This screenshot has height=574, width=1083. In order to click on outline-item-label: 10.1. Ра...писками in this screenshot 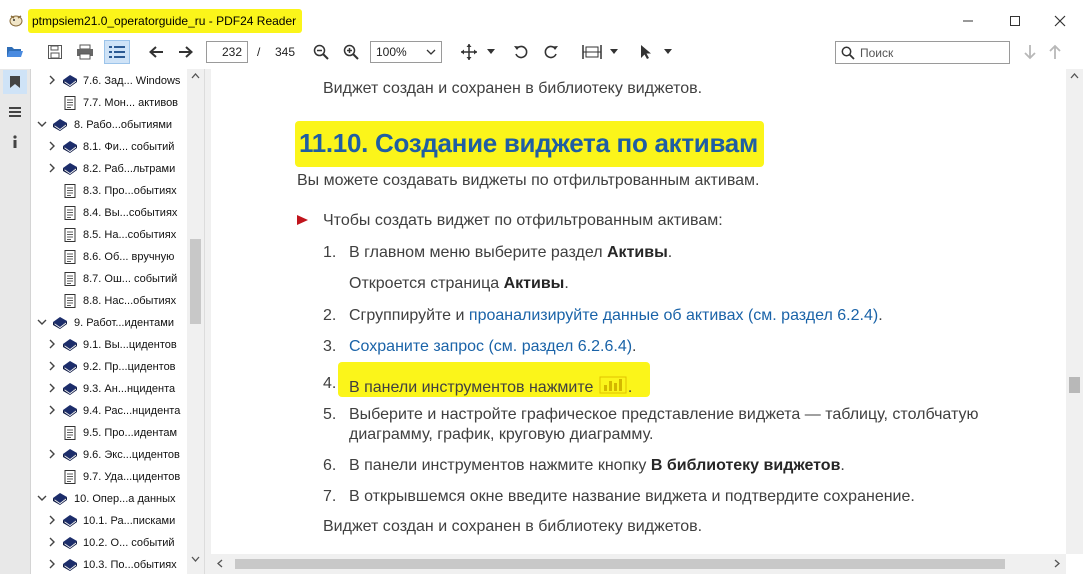, I will do `click(129, 521)`.